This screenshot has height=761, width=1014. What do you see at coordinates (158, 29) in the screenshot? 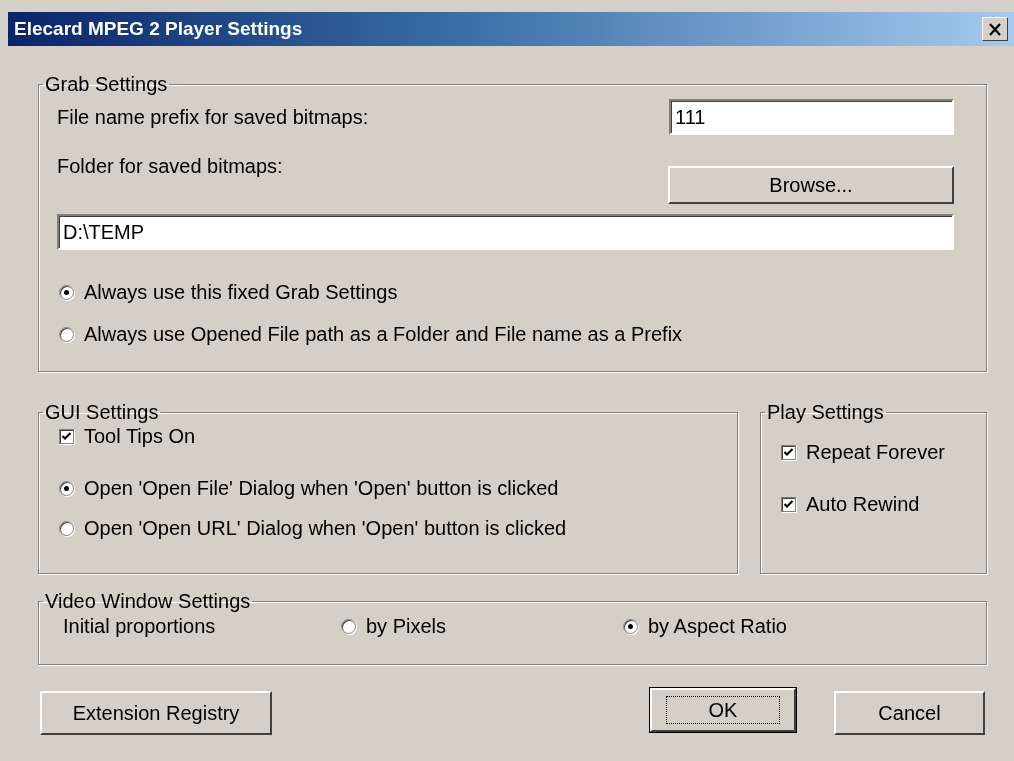
I see `window-title: Elecard MPEG 2 Player Settings` at bounding box center [158, 29].